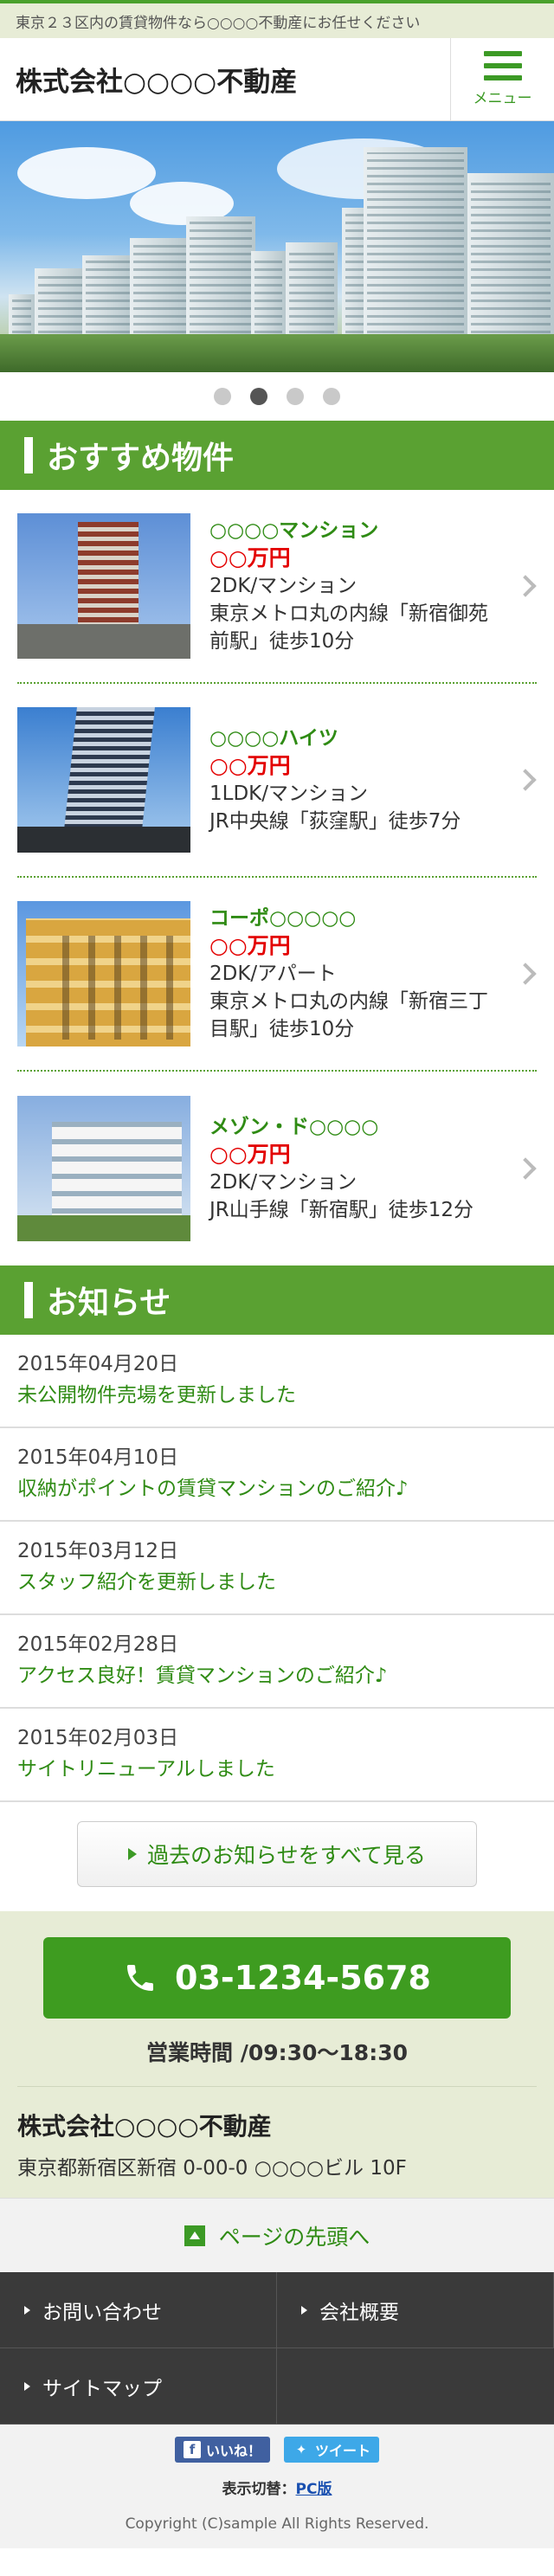 The image size is (554, 2576). I want to click on property-photo-tower-blue, so click(103, 586).